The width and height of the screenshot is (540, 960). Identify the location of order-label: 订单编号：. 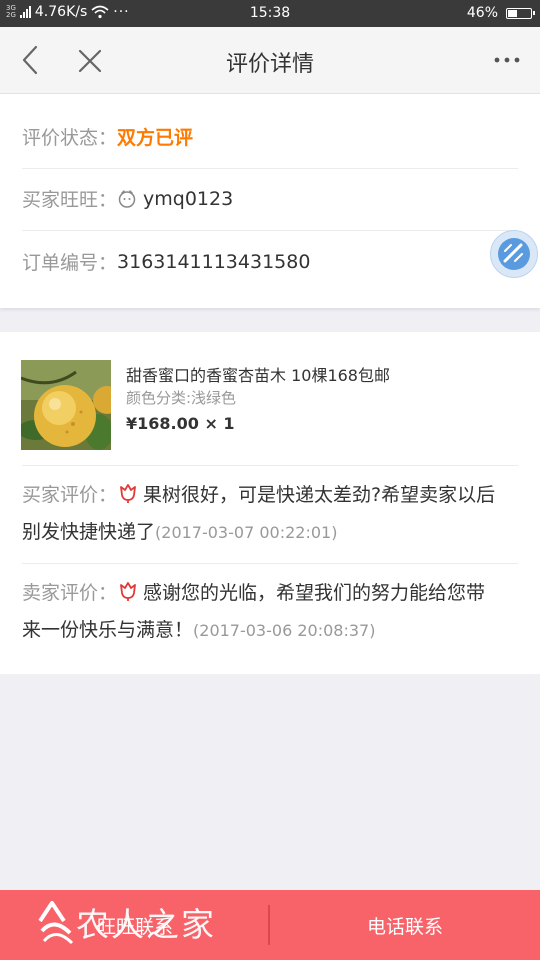
(70, 263).